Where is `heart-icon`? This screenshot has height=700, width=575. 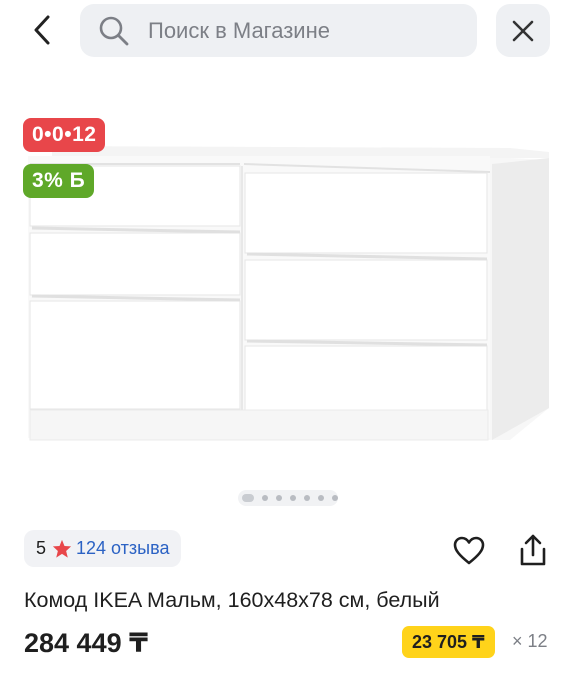 heart-icon is located at coordinates (469, 550).